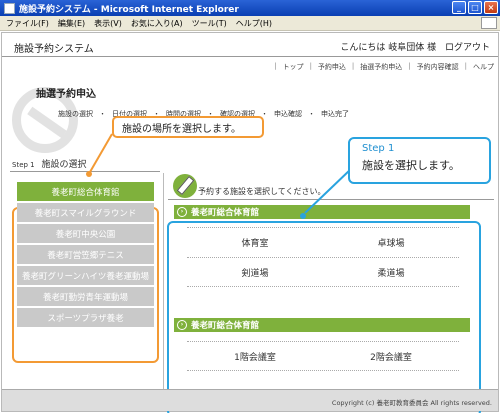 This screenshot has height=413, width=500. I want to click on orange-connector-line, so click(101, 153).